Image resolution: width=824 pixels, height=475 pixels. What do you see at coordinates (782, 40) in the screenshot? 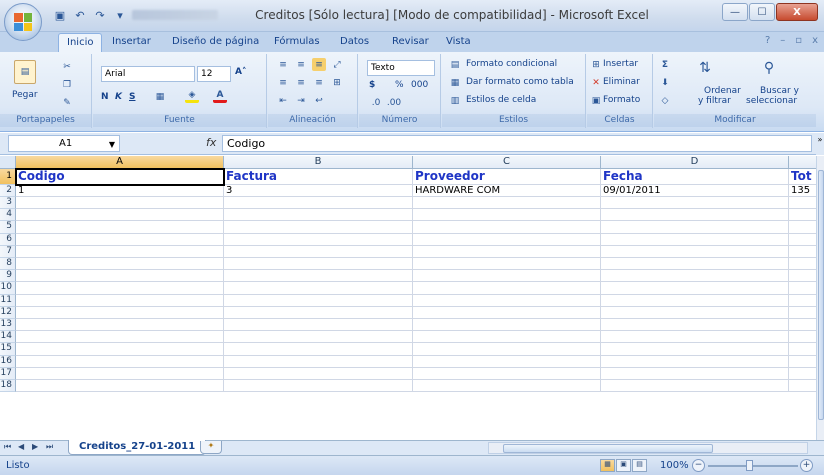
I see `ribbon-minimize-icon: –` at bounding box center [782, 40].